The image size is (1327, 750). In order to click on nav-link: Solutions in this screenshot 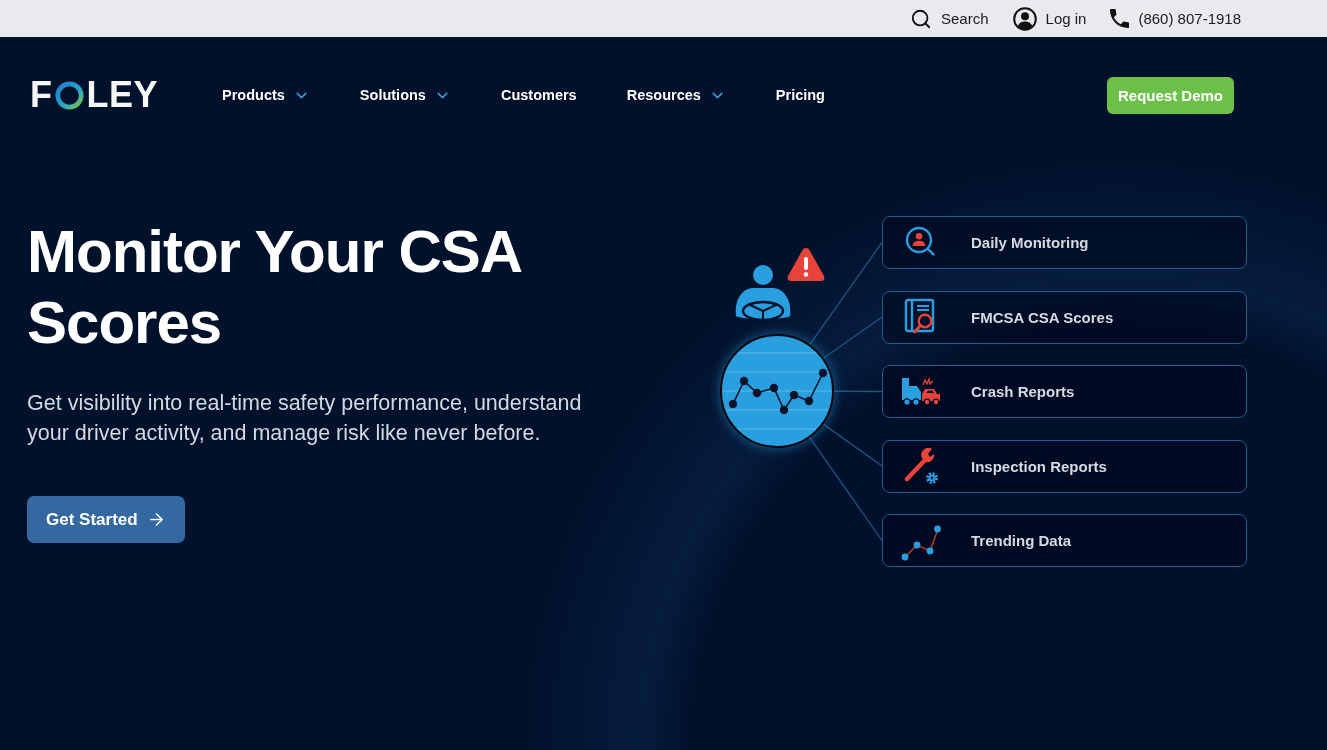, I will do `click(405, 95)`.